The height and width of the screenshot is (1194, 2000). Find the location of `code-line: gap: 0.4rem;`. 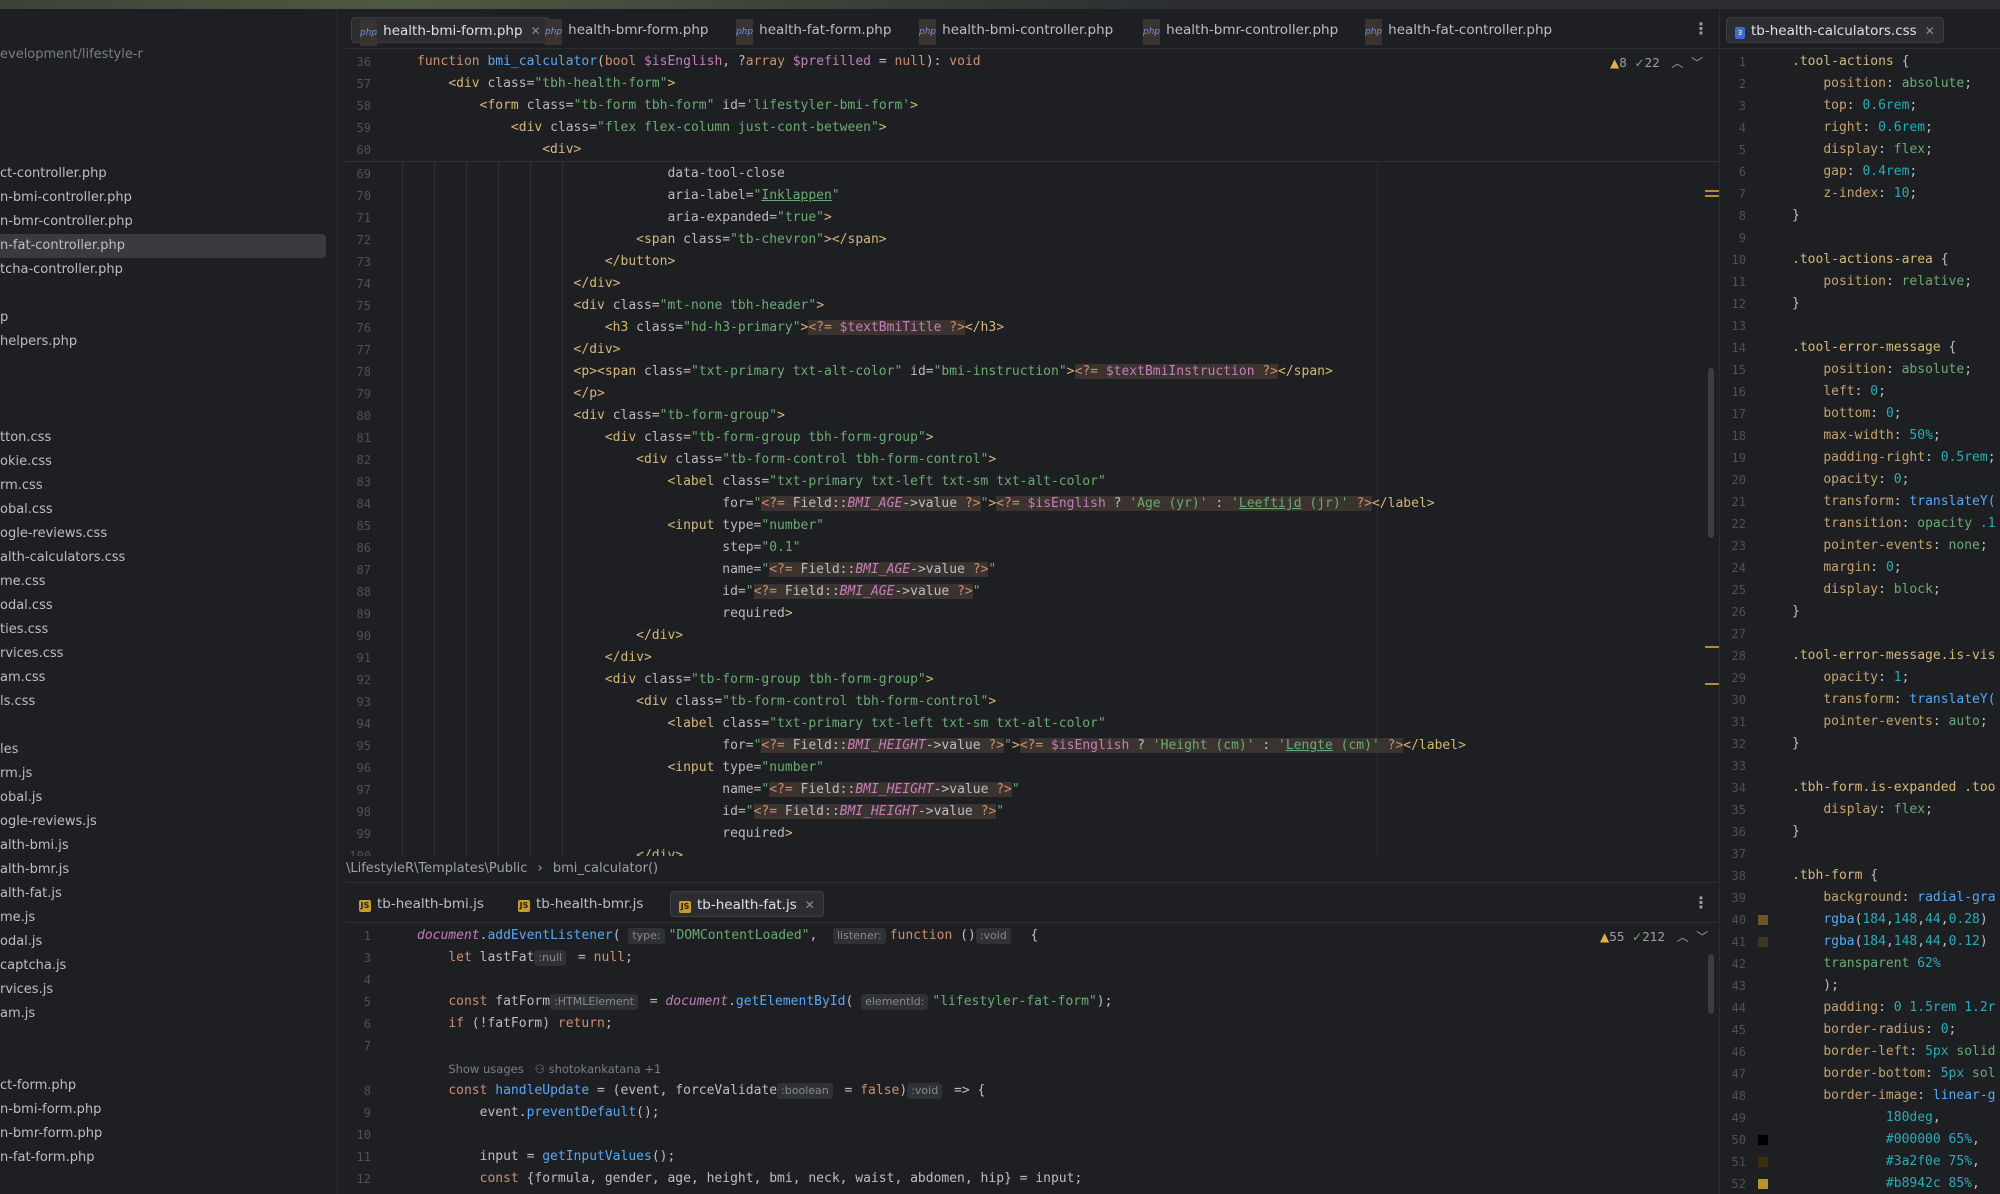

code-line: gap: 0.4rem; is located at coordinates (1854, 172).